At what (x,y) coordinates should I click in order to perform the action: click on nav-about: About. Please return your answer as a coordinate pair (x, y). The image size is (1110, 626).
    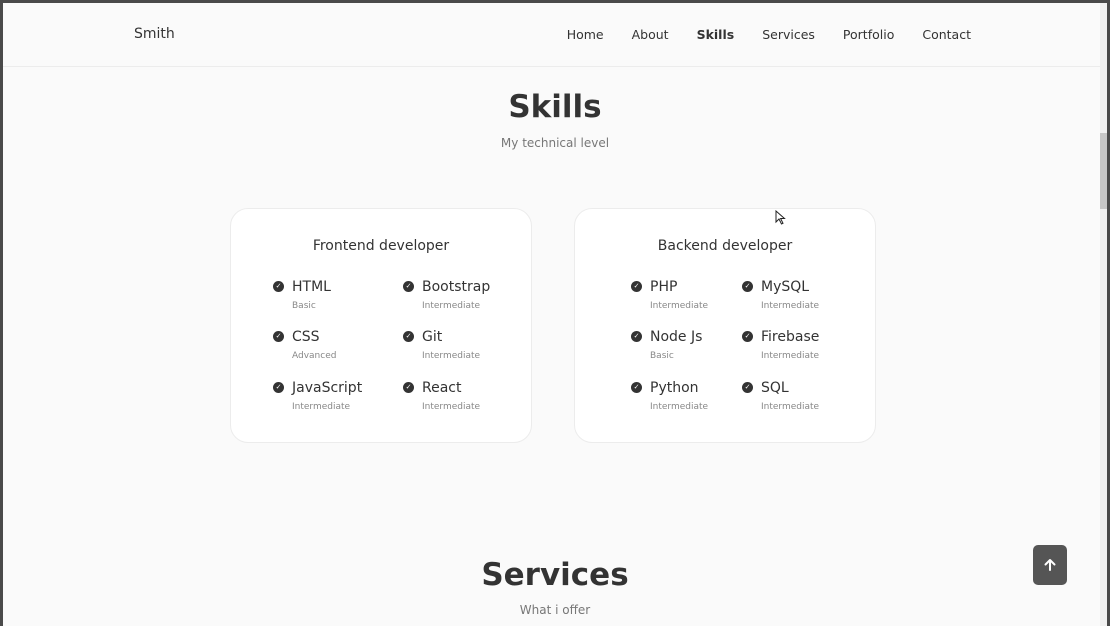
    Looking at the image, I should click on (650, 34).